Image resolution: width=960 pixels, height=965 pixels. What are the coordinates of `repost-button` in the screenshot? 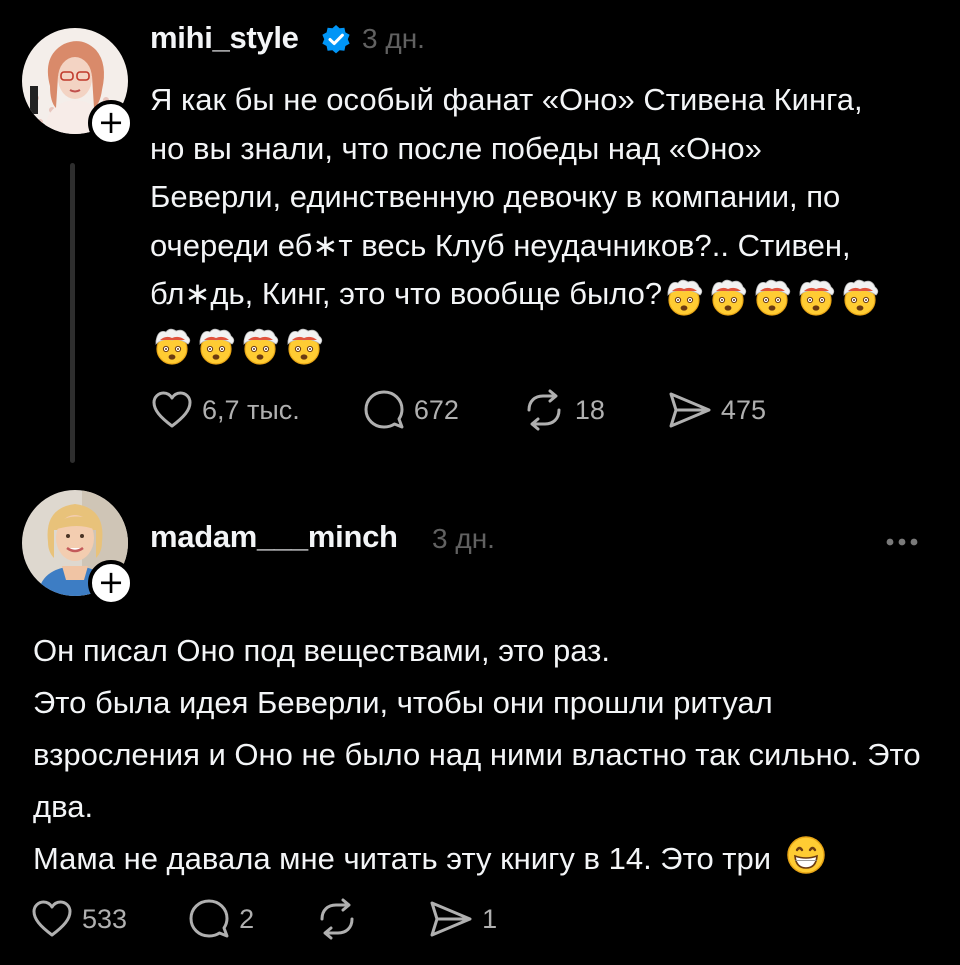 It's located at (341, 919).